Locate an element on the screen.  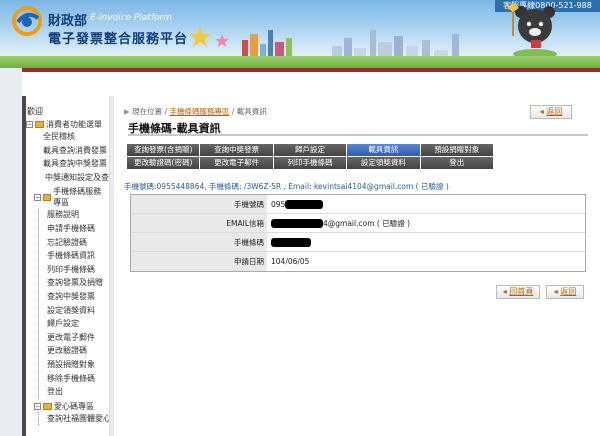
phone-value: 095 is located at coordinates (426, 204).